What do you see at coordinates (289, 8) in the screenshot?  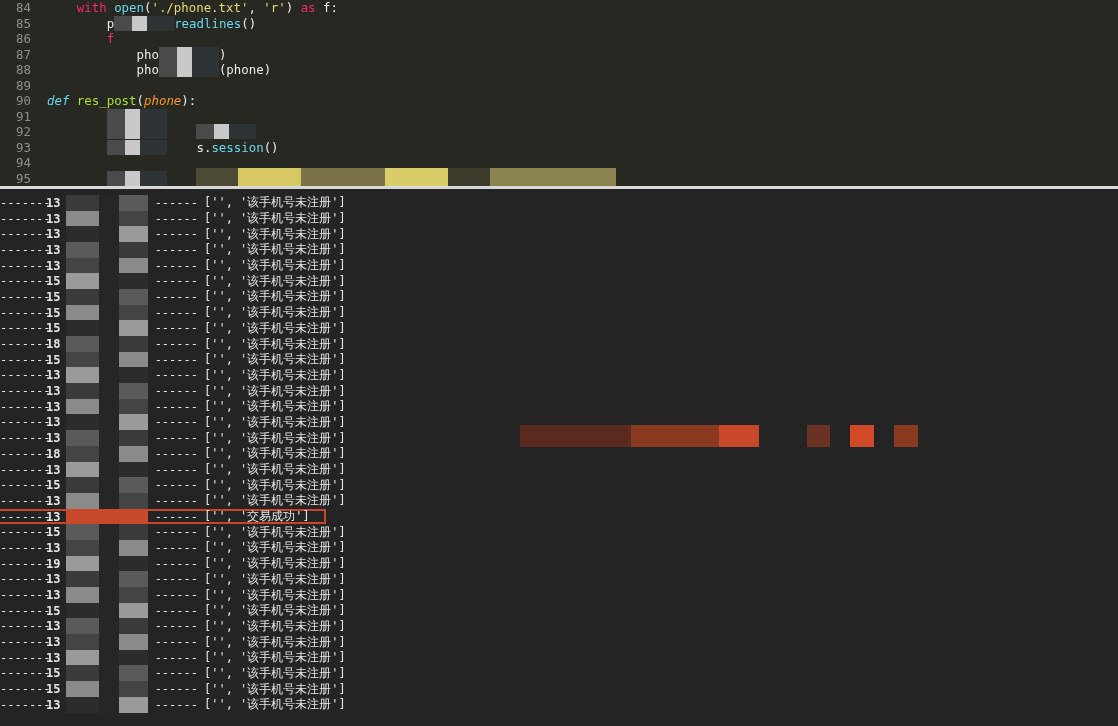 I see `code-token: )` at bounding box center [289, 8].